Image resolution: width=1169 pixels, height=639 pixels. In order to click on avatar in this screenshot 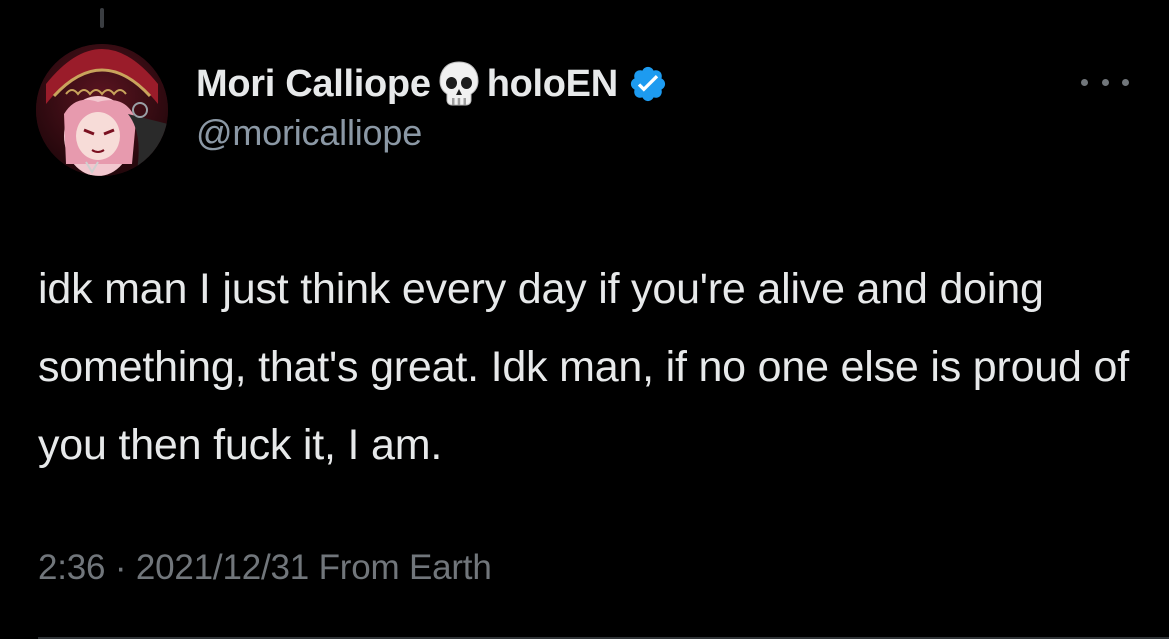, I will do `click(102, 110)`.